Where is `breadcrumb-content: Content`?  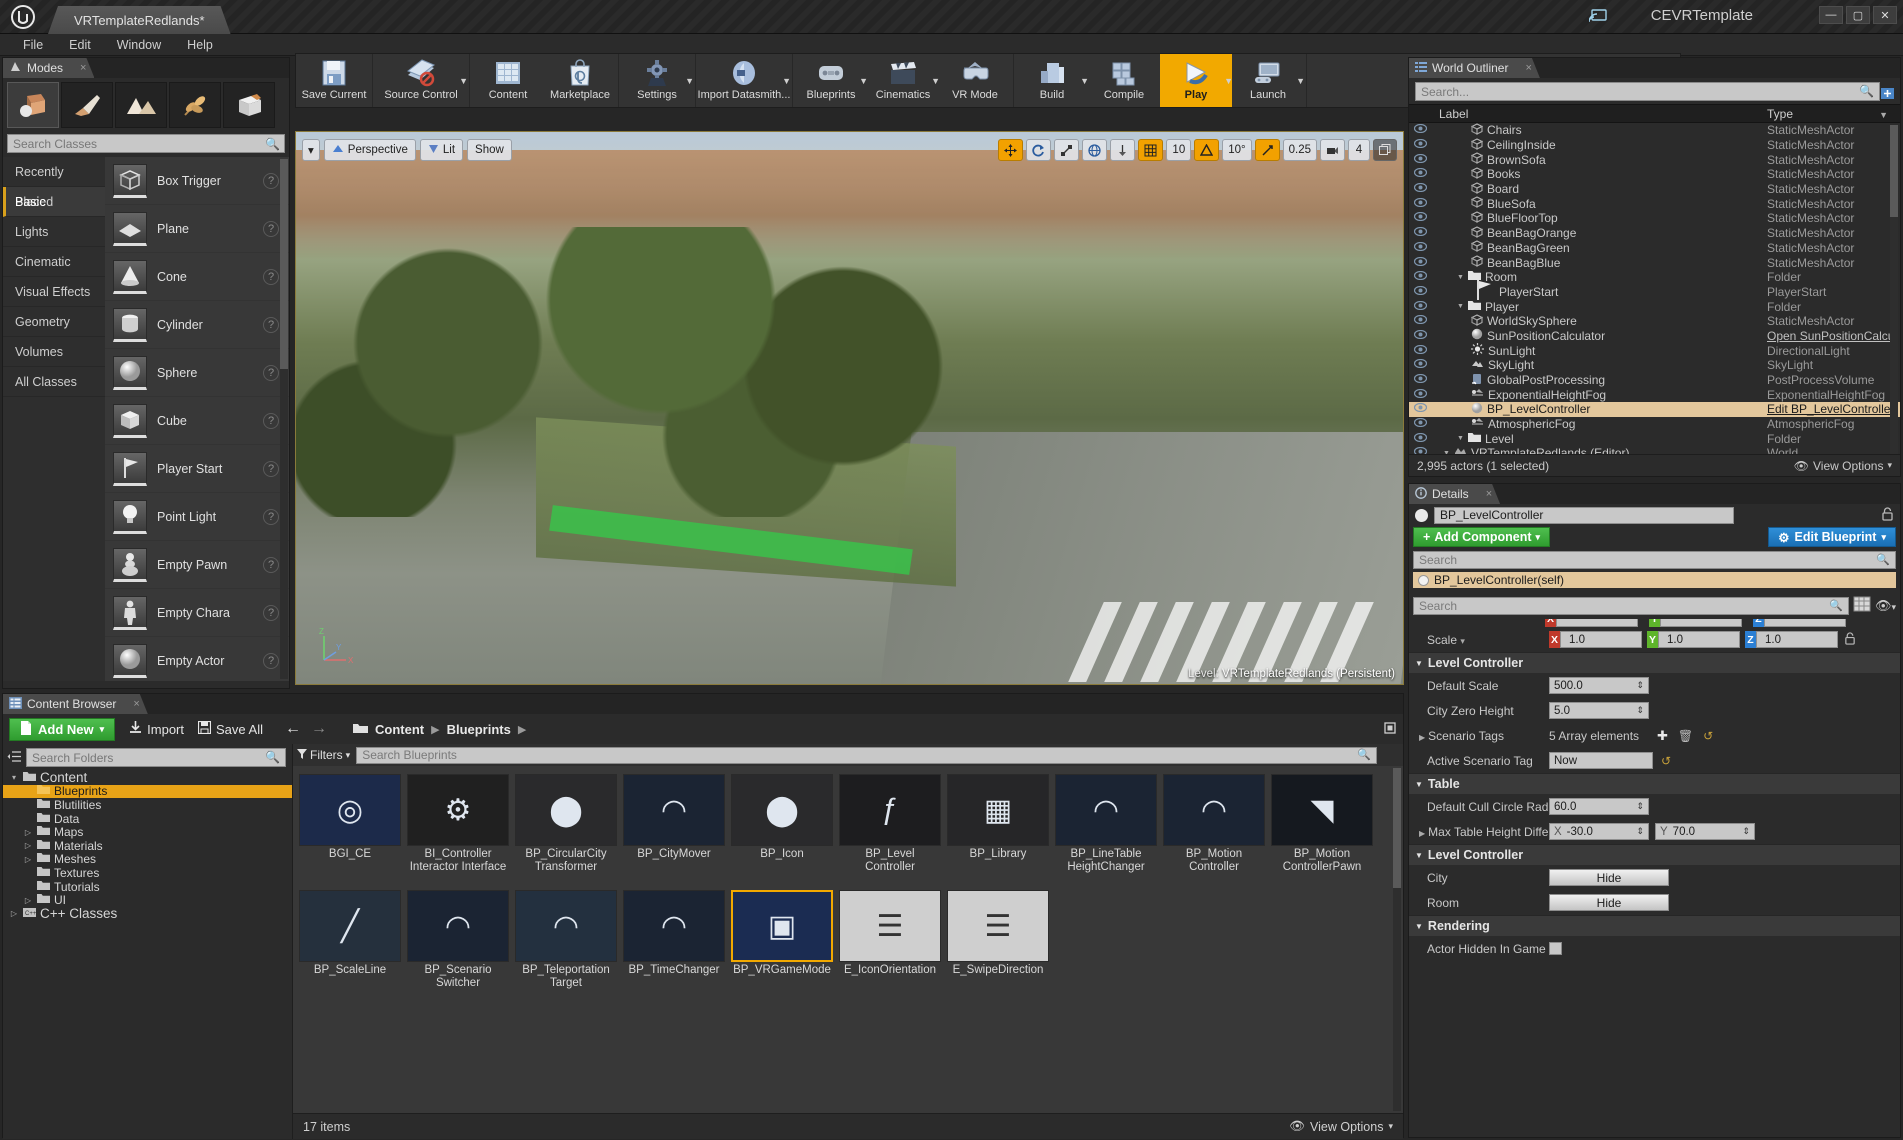 breadcrumb-content: Content is located at coordinates (399, 729).